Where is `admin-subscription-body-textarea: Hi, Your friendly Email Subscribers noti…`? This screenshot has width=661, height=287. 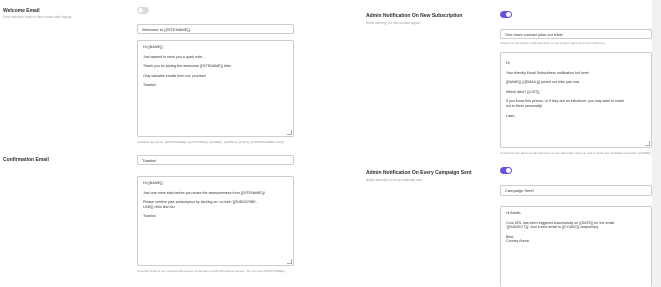
admin-subscription-body-textarea: Hi, Your friendly Email Subscribers noti… is located at coordinates (576, 100).